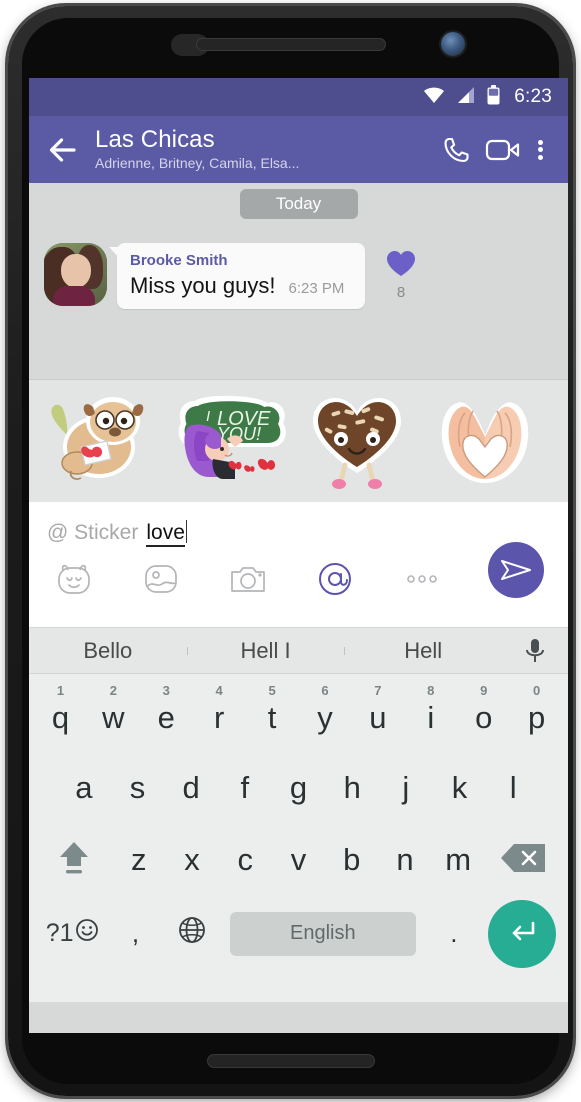 The height and width of the screenshot is (1102, 581). I want to click on overflow-menu-button, so click(540, 150).